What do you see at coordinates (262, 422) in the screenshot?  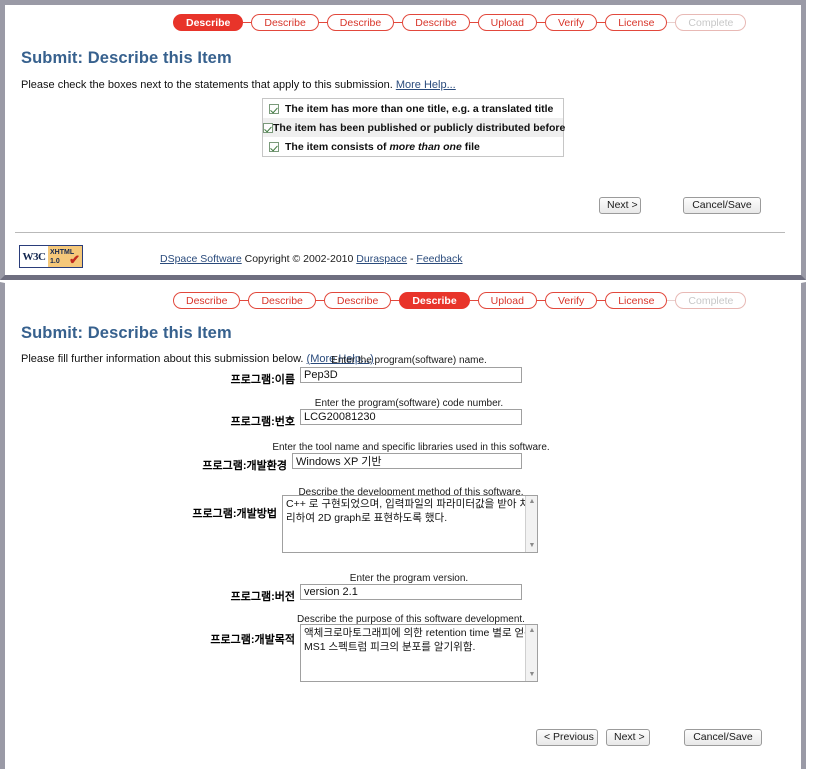 I see `field-label: 프로그램:번호` at bounding box center [262, 422].